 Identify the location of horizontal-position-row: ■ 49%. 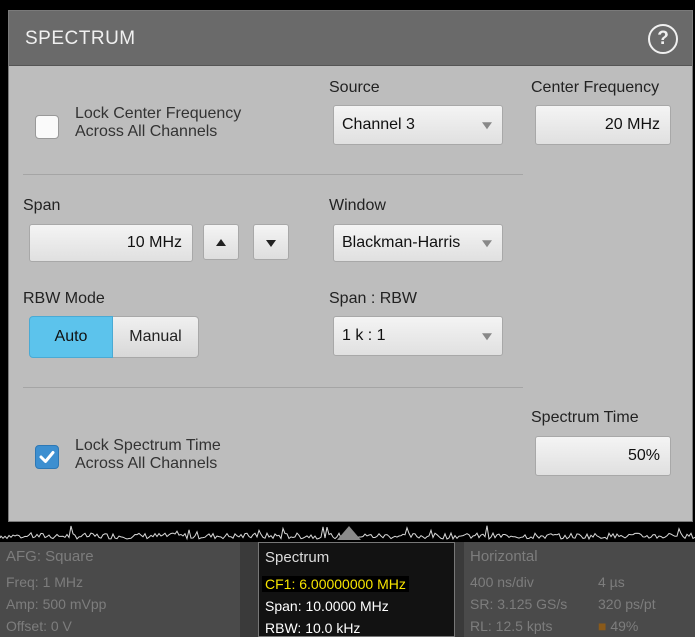
(618, 626).